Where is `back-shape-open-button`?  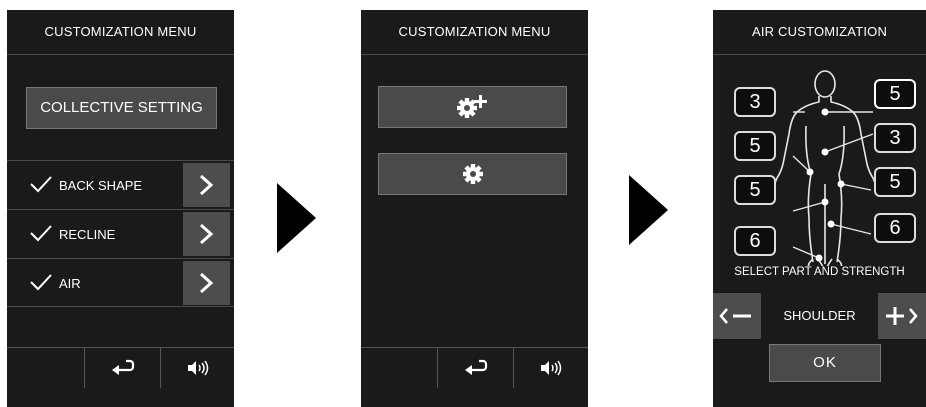 back-shape-open-button is located at coordinates (206, 185).